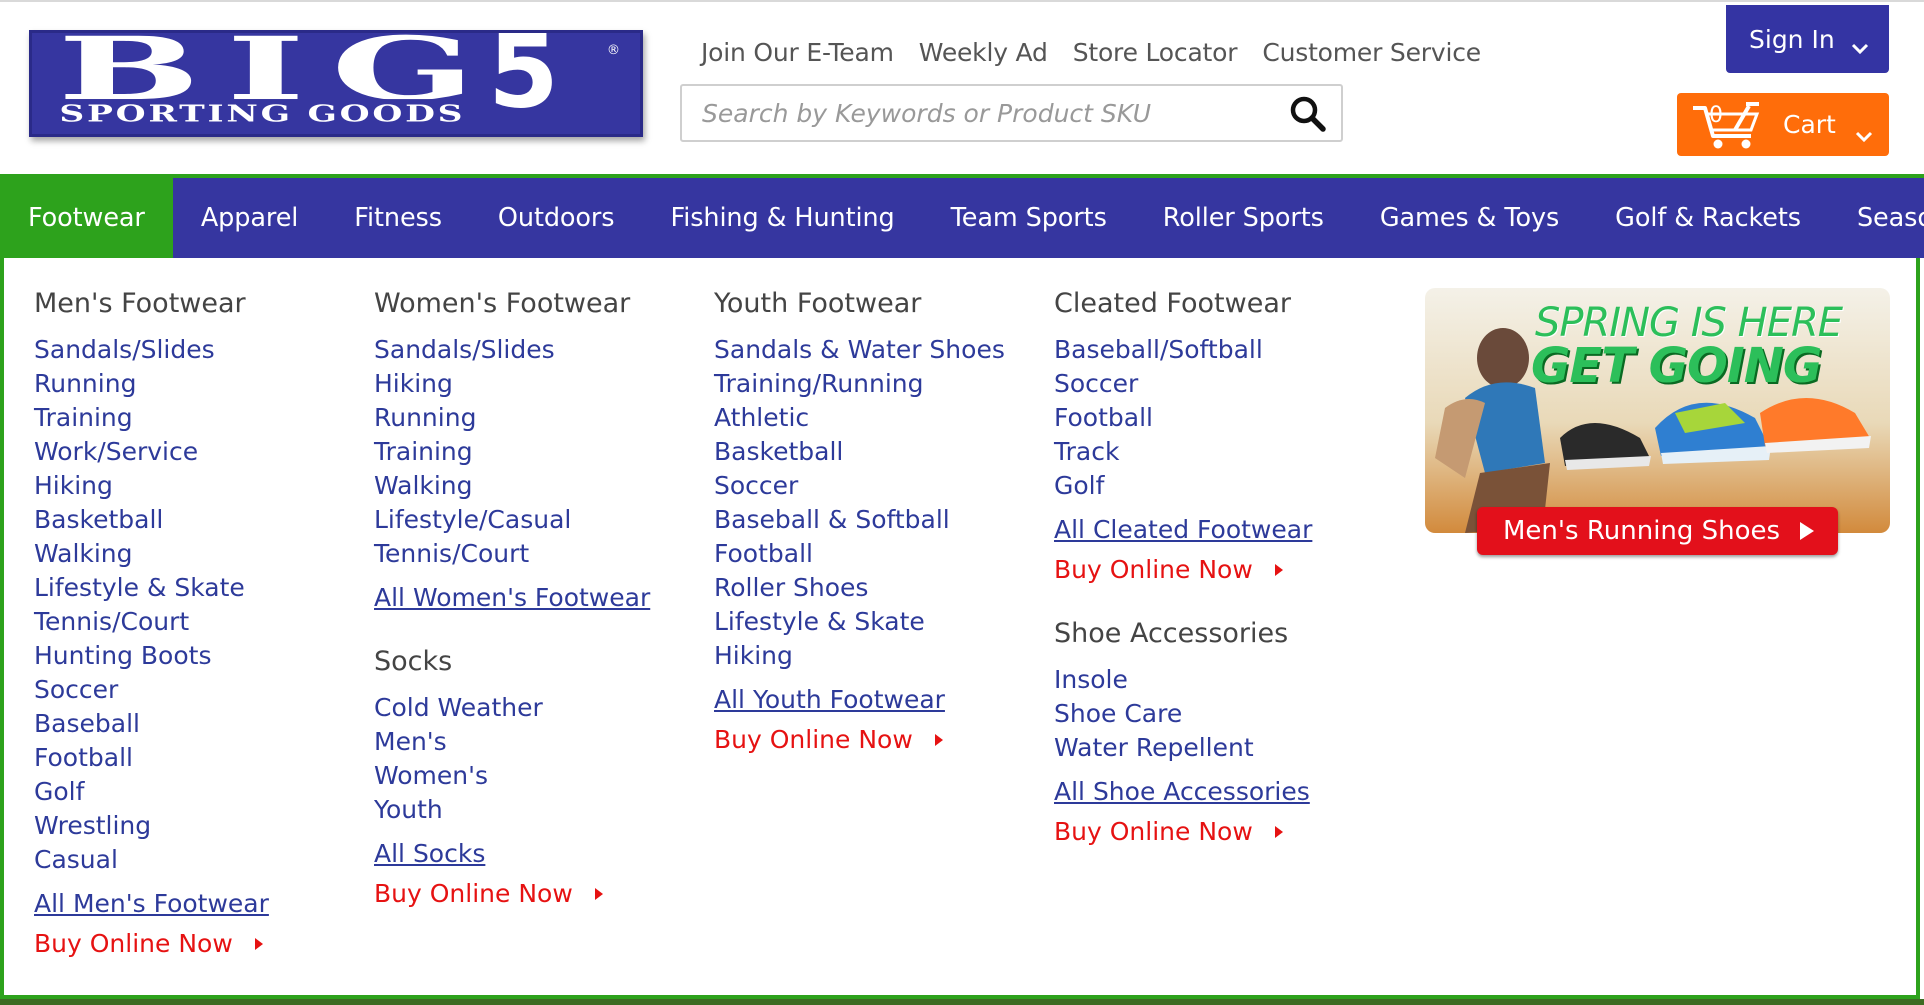  What do you see at coordinates (1243, 218) in the screenshot?
I see `nav-item-roller-sports: Roller Sports` at bounding box center [1243, 218].